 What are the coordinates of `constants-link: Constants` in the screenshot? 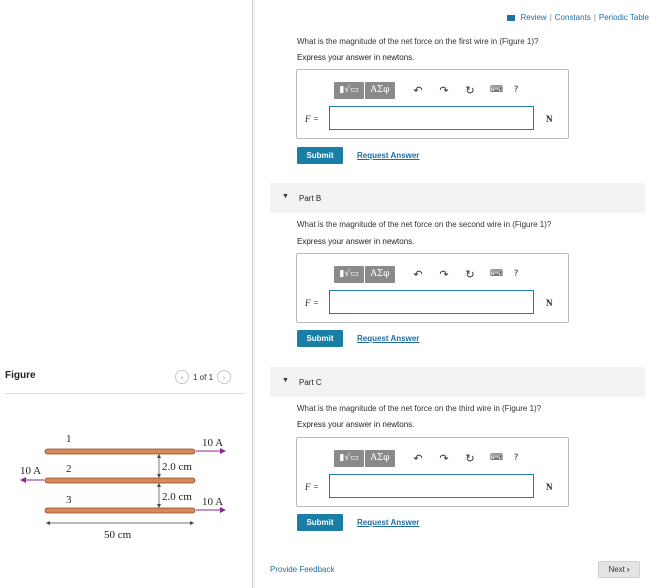 It's located at (573, 17).